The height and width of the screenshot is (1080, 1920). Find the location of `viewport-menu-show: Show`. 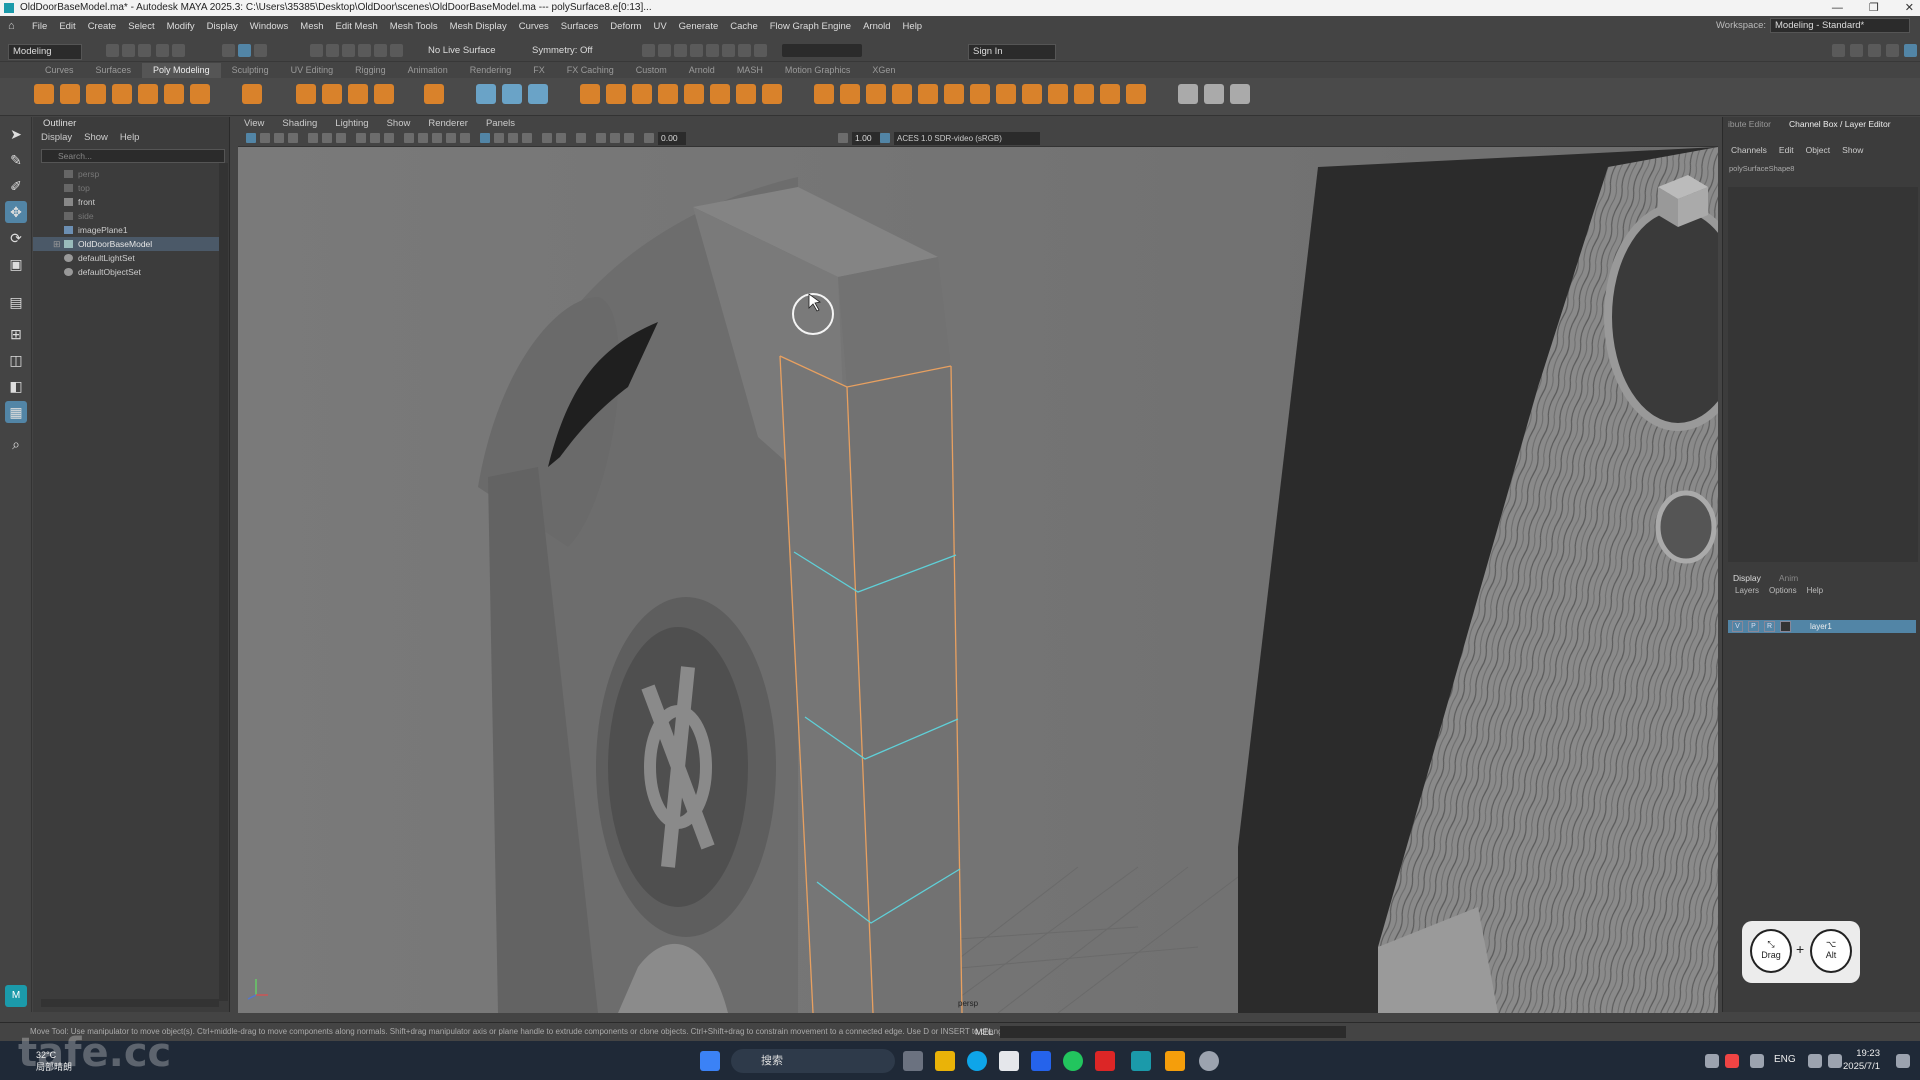

viewport-menu-show: Show is located at coordinates (399, 124).